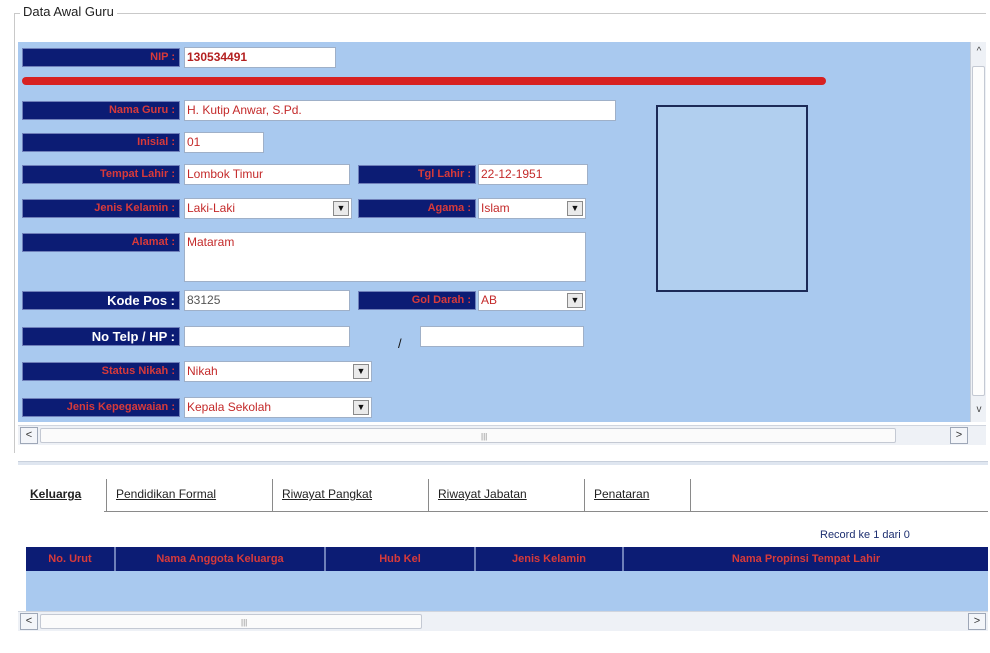 This screenshot has width=990, height=653. I want to click on nama-guru-field: H. Kutip Anwar, S.Pd., so click(400, 110).